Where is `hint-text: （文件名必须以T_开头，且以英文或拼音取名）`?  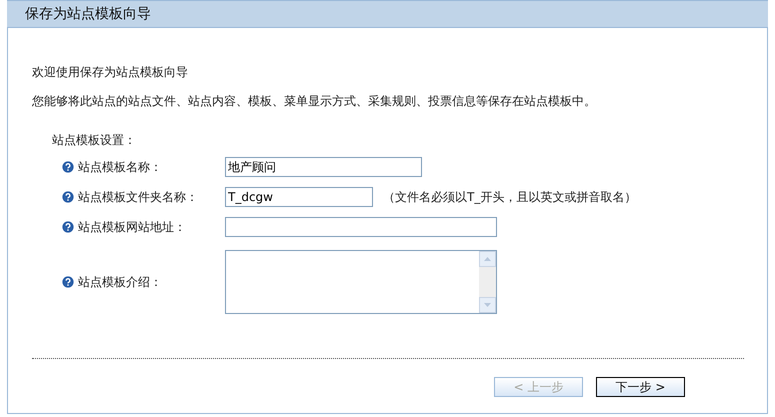 hint-text: （文件名必须以T_开头，且以英文或拼音取名） is located at coordinates (509, 197).